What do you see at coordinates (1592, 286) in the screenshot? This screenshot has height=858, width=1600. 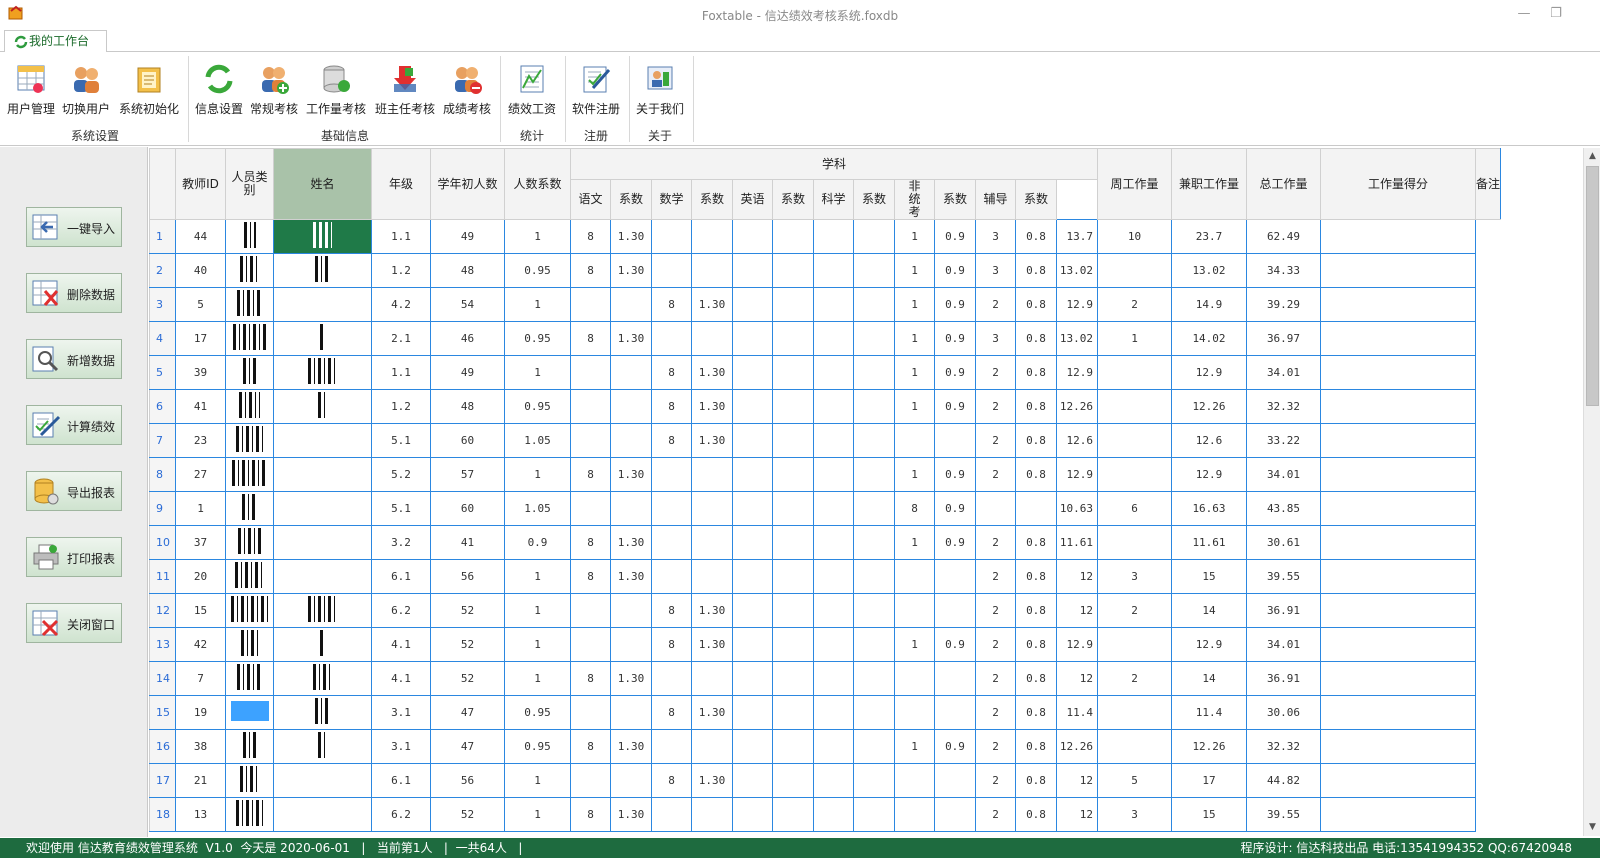 I see `scroll-thumb` at bounding box center [1592, 286].